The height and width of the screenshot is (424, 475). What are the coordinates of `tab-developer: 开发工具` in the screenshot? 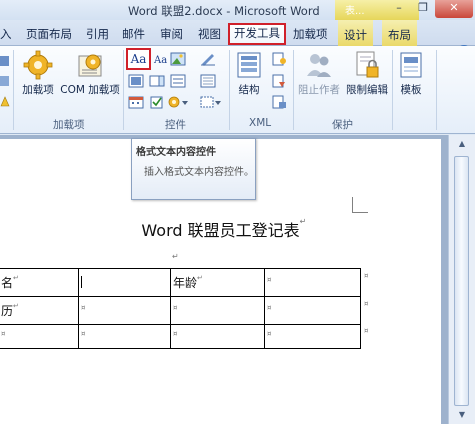 It's located at (257, 34).